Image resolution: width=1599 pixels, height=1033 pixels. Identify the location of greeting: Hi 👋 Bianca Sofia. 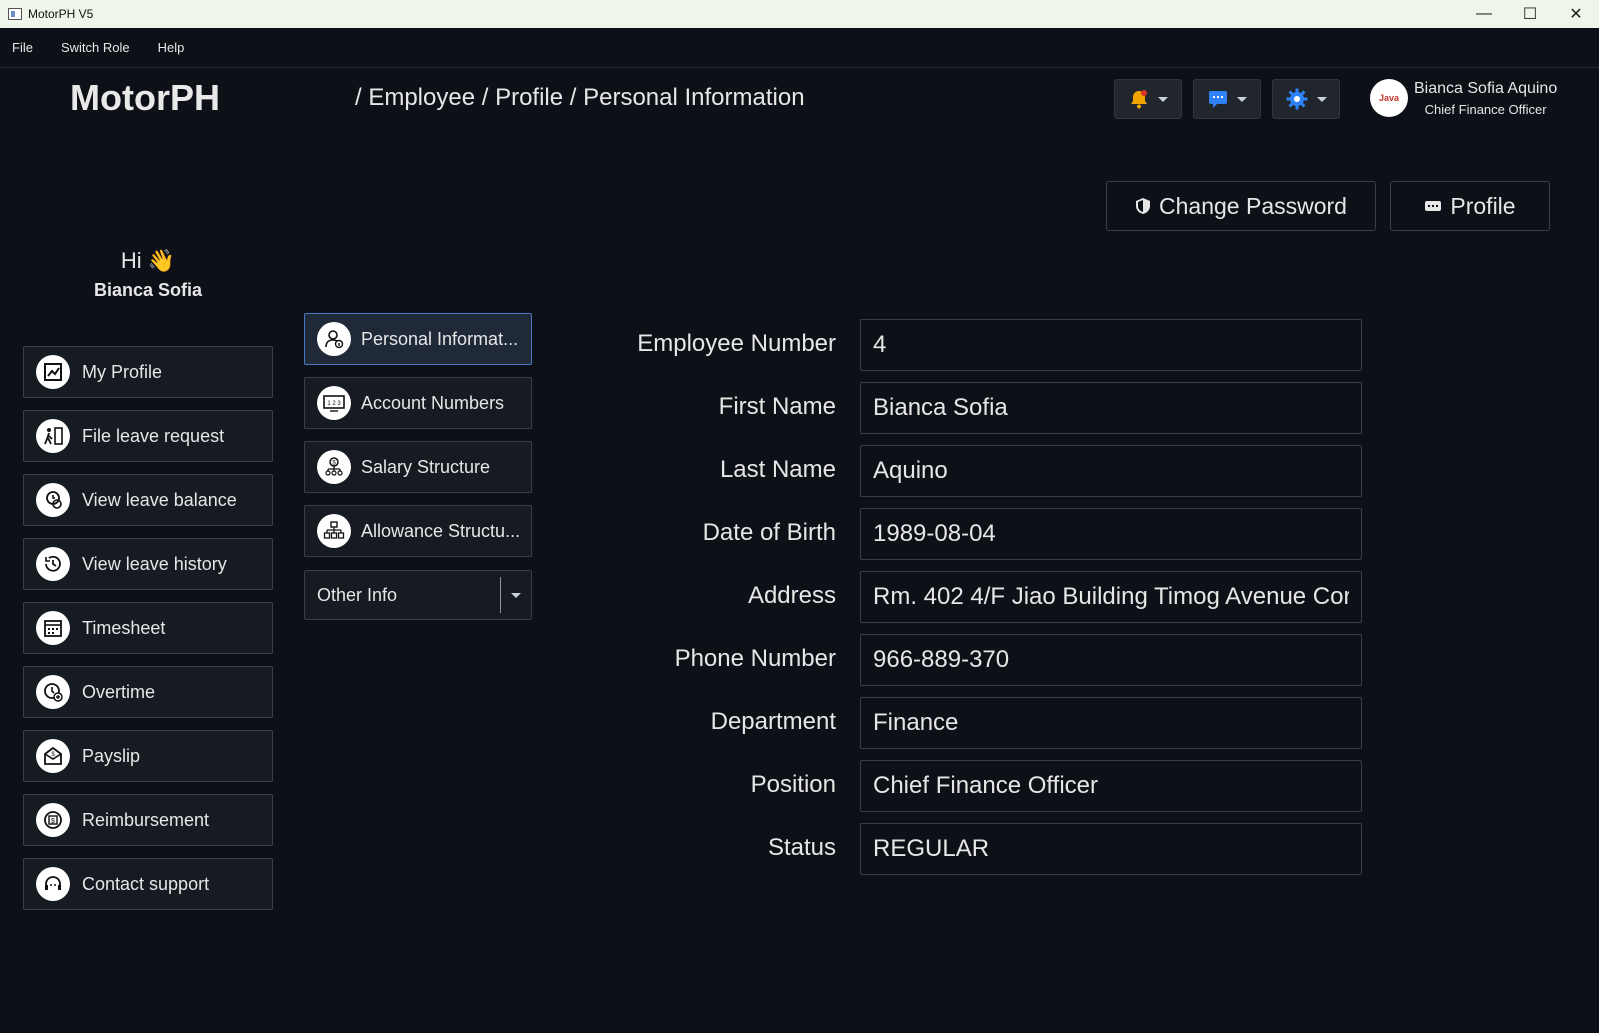
(148, 274).